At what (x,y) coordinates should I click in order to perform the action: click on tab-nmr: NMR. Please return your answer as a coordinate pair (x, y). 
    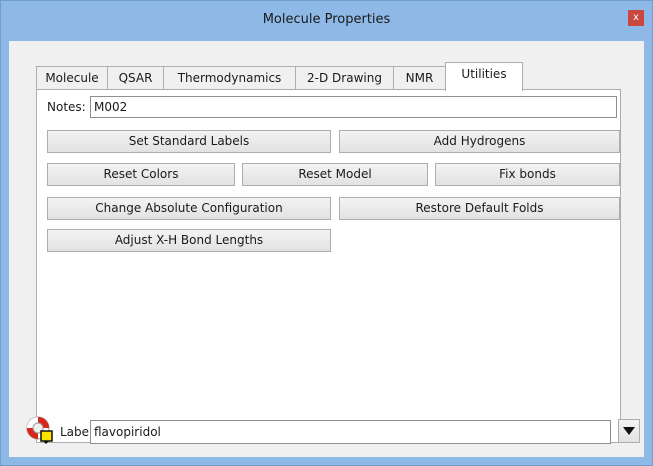
    Looking at the image, I should click on (419, 78).